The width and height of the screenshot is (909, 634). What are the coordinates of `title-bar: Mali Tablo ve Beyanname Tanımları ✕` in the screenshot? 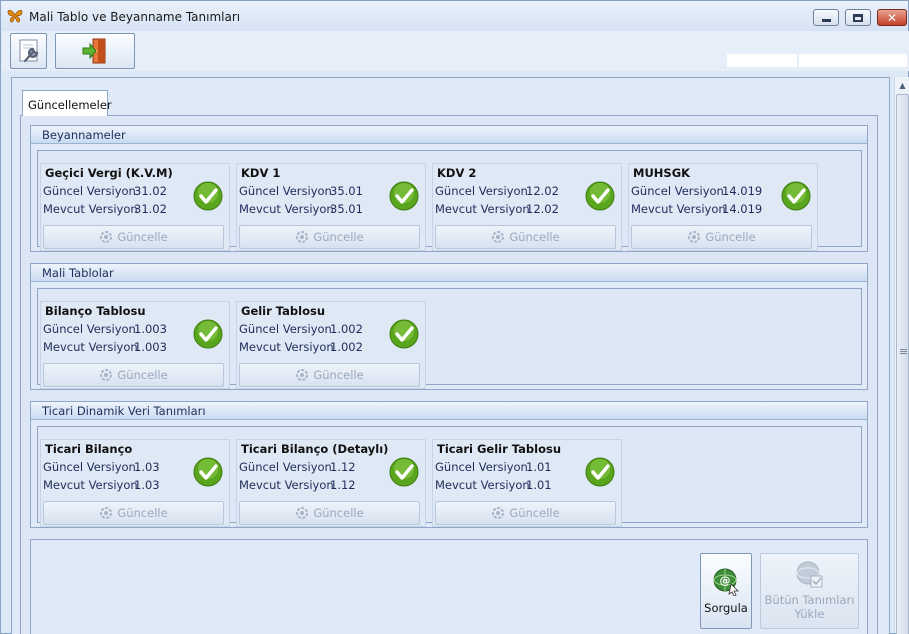 It's located at (454, 16).